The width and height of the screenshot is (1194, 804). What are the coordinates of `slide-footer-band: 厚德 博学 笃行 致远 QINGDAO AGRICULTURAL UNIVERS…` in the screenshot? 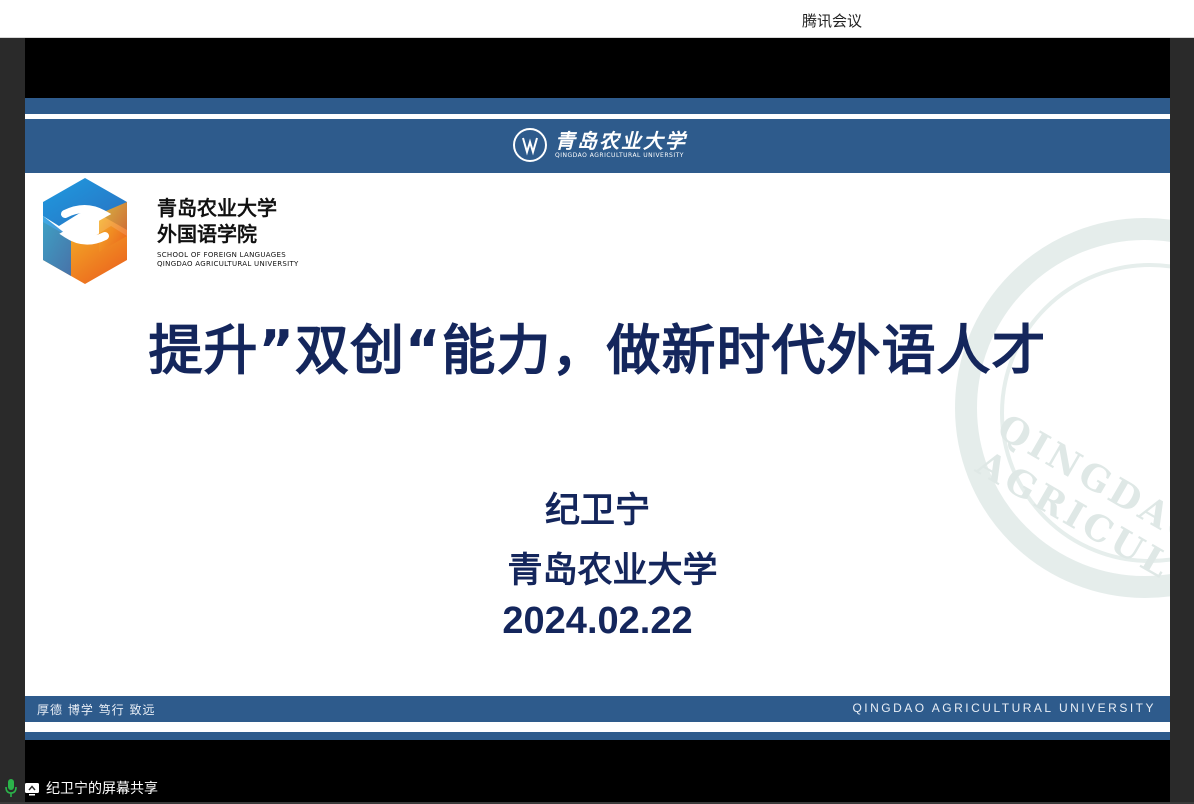 It's located at (597, 709).